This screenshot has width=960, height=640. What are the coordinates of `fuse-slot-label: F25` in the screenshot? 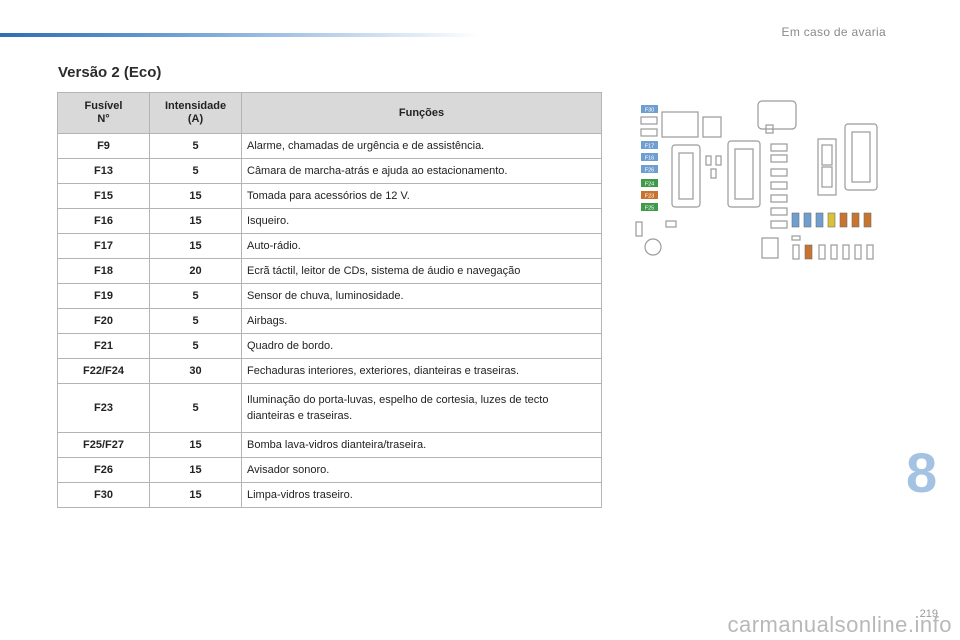 It's located at (649, 208).